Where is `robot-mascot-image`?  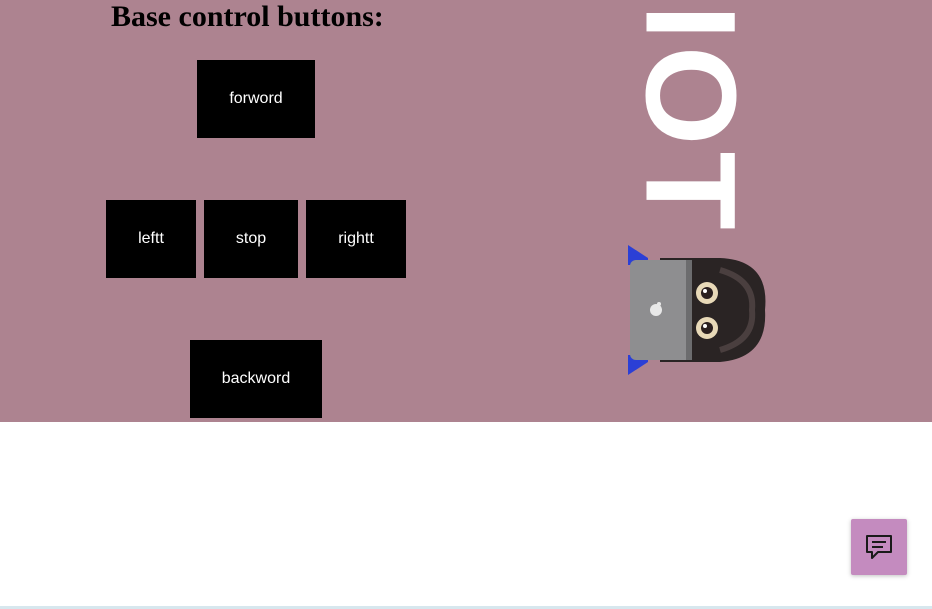 robot-mascot-image is located at coordinates (697, 310).